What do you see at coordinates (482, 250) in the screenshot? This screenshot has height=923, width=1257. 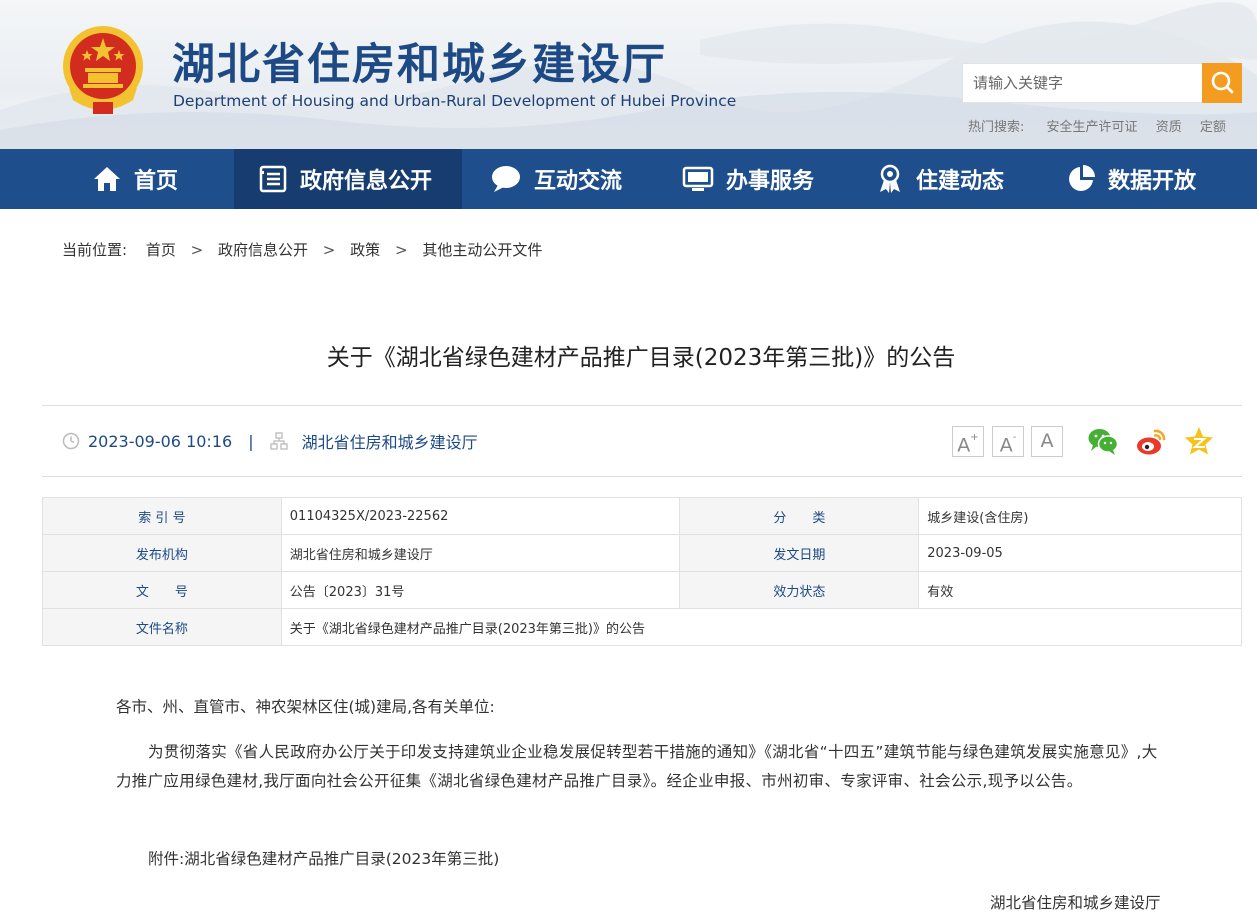 I see `breadcrumb-link: 其他主动公开文件` at bounding box center [482, 250].